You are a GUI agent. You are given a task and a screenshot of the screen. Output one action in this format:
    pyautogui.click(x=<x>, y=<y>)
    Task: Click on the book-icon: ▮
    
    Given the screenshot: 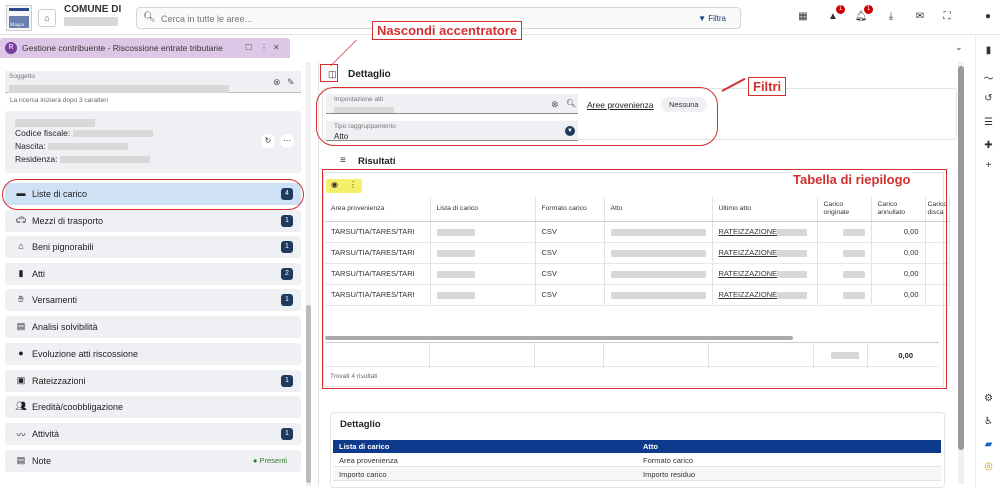 What is the action you would take?
    pyautogui.click(x=988, y=50)
    